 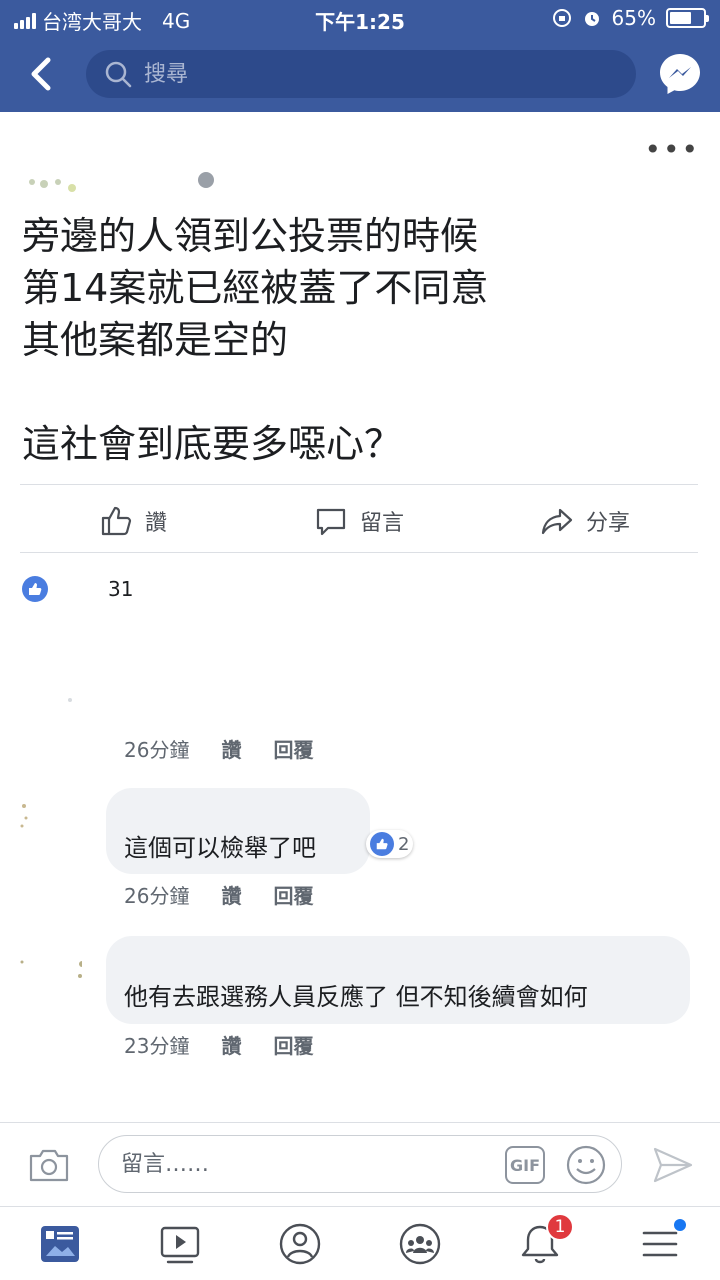 I want to click on search-input, so click(x=374, y=74).